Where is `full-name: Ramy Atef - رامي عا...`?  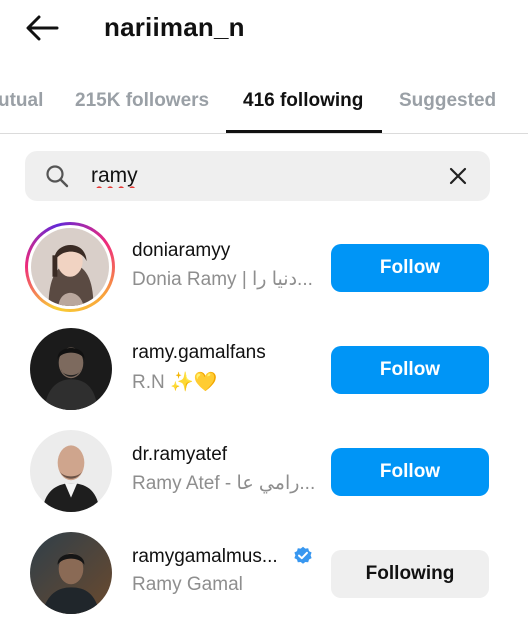 full-name: Ramy Atef - رامي عا... is located at coordinates (224, 483).